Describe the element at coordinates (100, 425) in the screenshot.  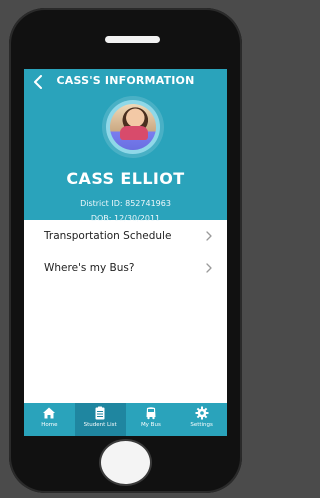
I see `tab-label: Student List` at that location.